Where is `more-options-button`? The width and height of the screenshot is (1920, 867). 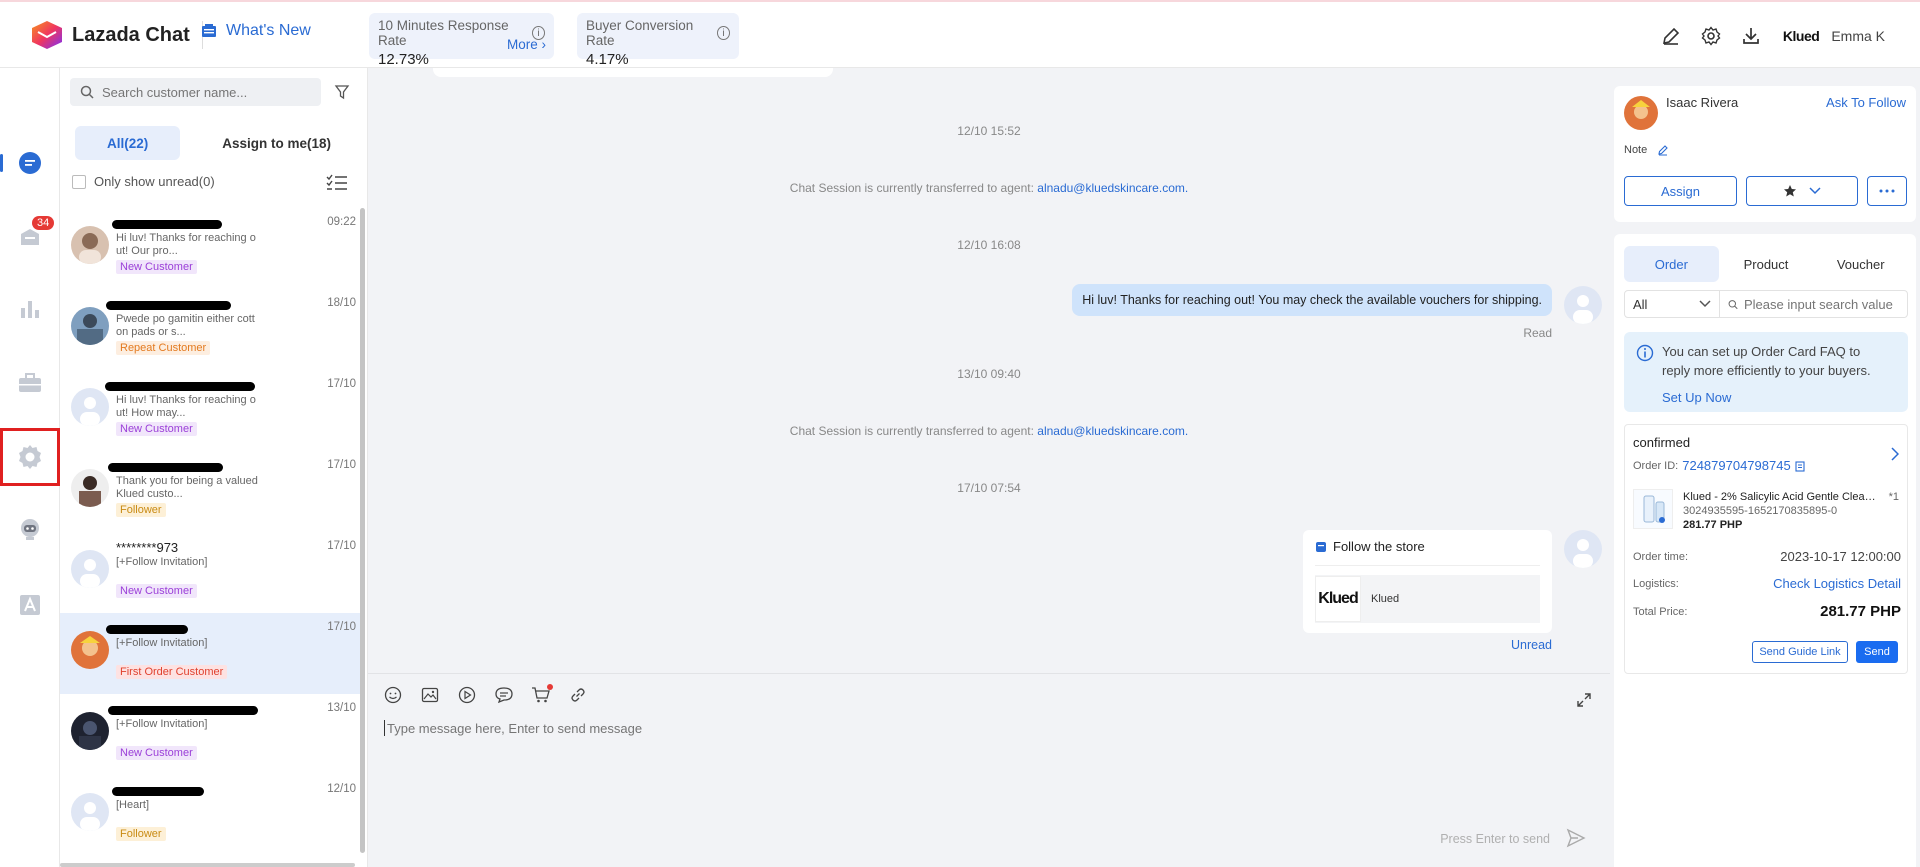
more-options-button is located at coordinates (1887, 191).